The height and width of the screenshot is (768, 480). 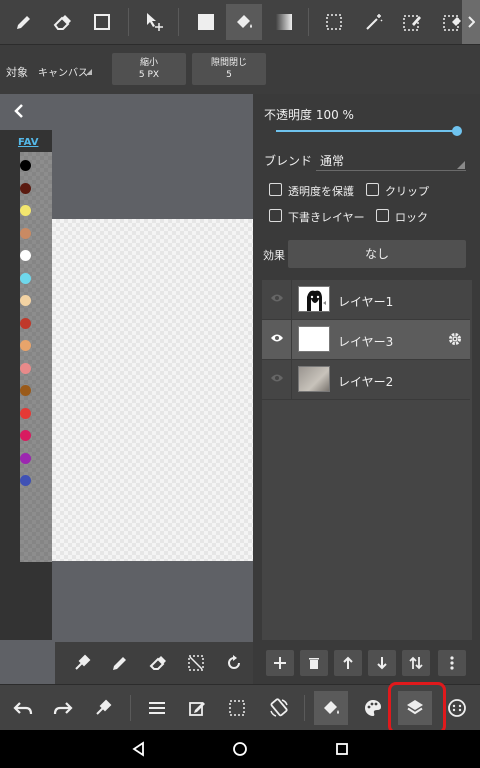 What do you see at coordinates (279, 708) in the screenshot?
I see `screen-rotate-icon` at bounding box center [279, 708].